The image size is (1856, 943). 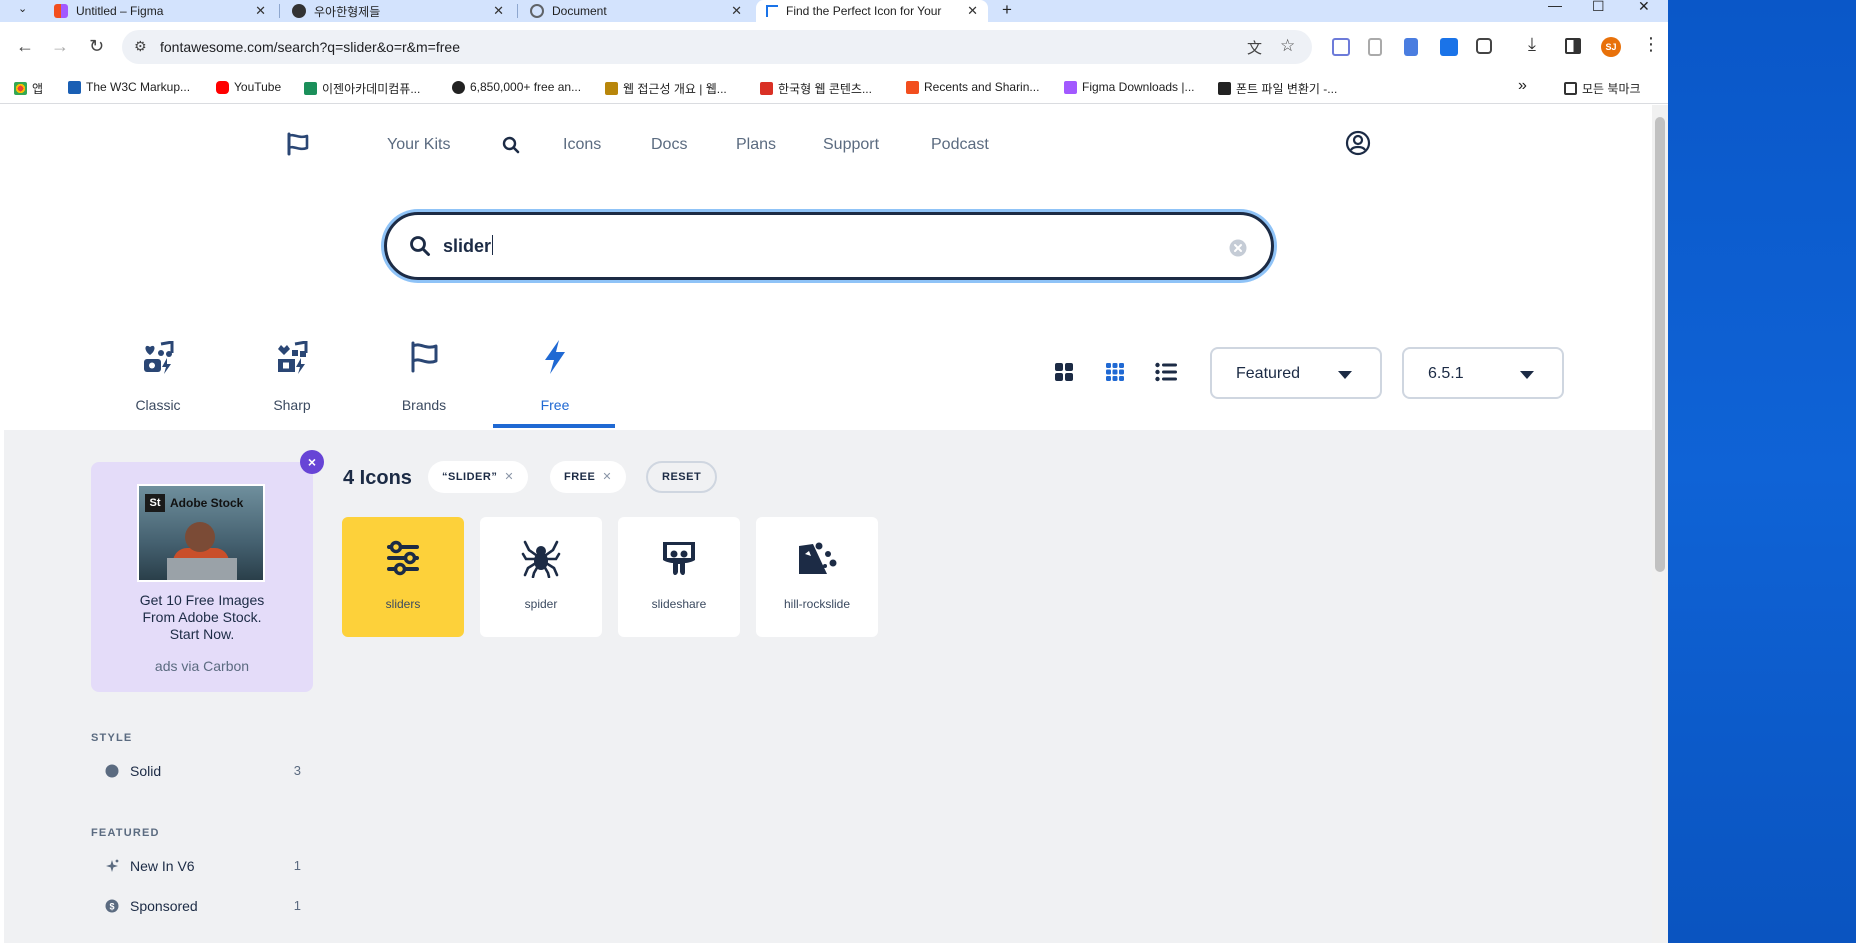 I want to click on nav-support: Support, so click(x=851, y=145).